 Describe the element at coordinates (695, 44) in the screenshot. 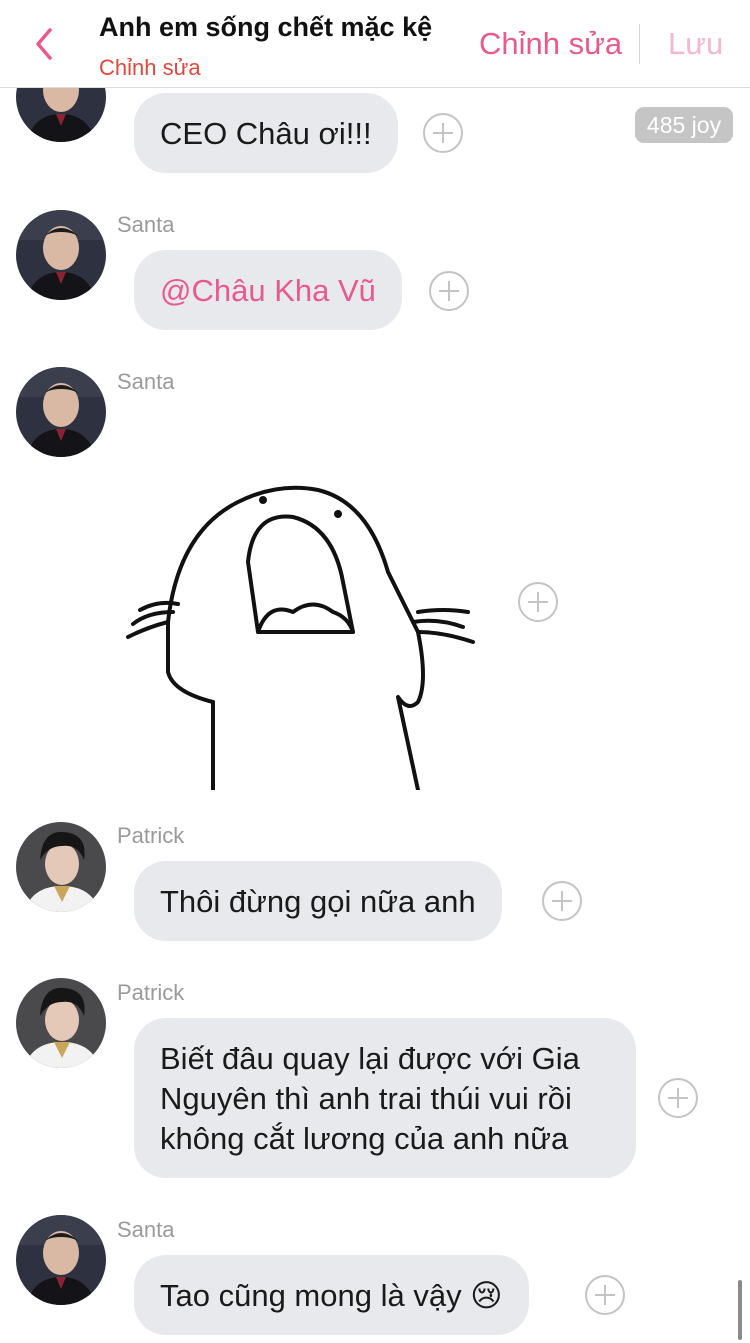

I see `save-button: Lưu` at that location.